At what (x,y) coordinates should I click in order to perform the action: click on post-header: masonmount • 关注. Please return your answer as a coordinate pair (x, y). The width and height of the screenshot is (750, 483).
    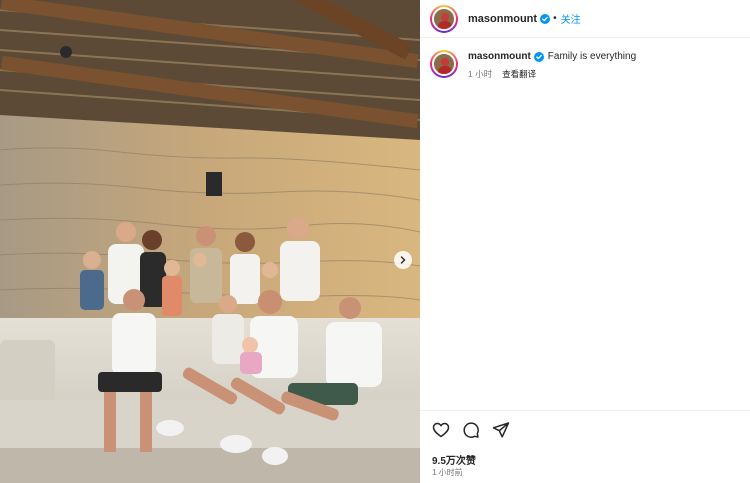
    Looking at the image, I should click on (585, 19).